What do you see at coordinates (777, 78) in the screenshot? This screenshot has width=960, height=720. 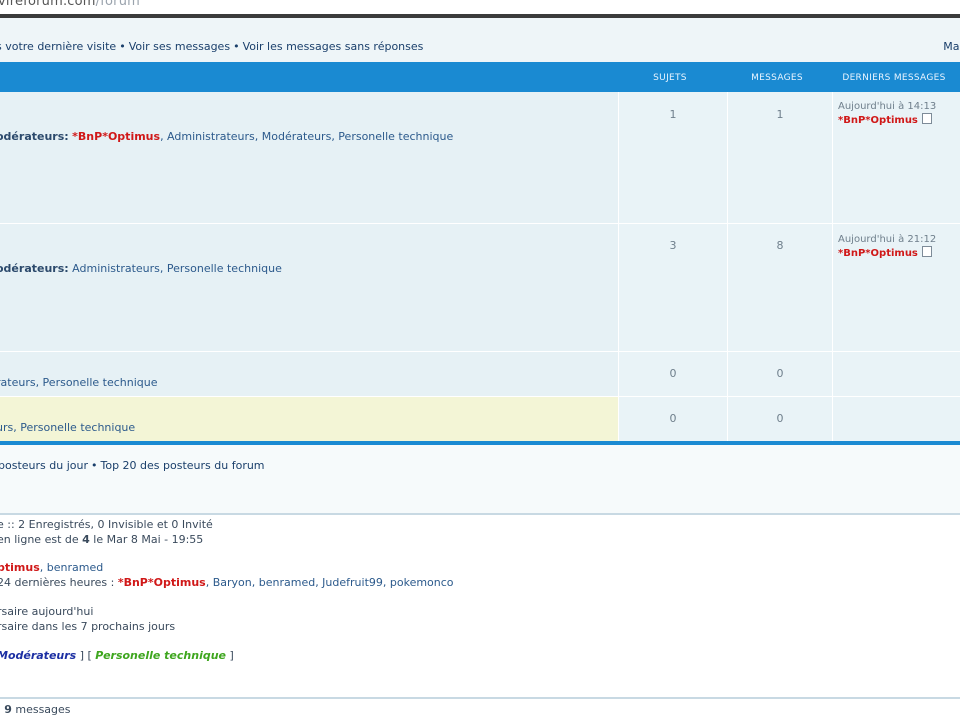 I see `header-messages: MESSAGES` at bounding box center [777, 78].